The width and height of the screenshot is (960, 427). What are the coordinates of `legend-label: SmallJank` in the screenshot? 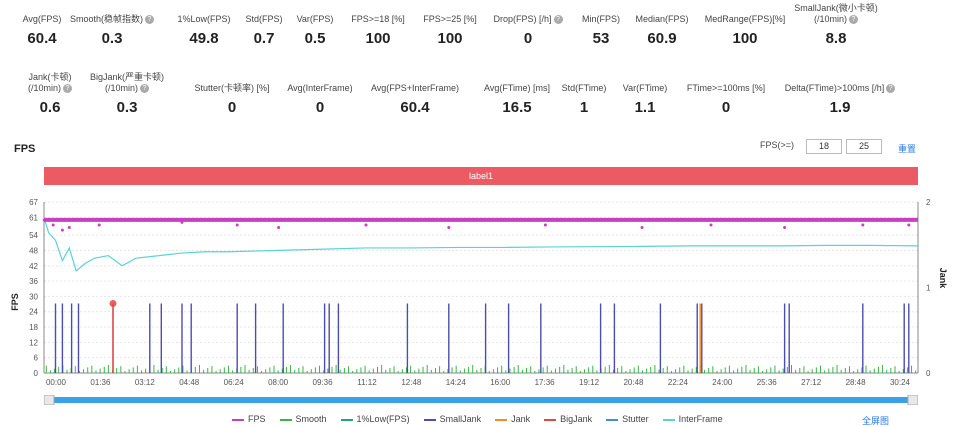 It's located at (460, 419).